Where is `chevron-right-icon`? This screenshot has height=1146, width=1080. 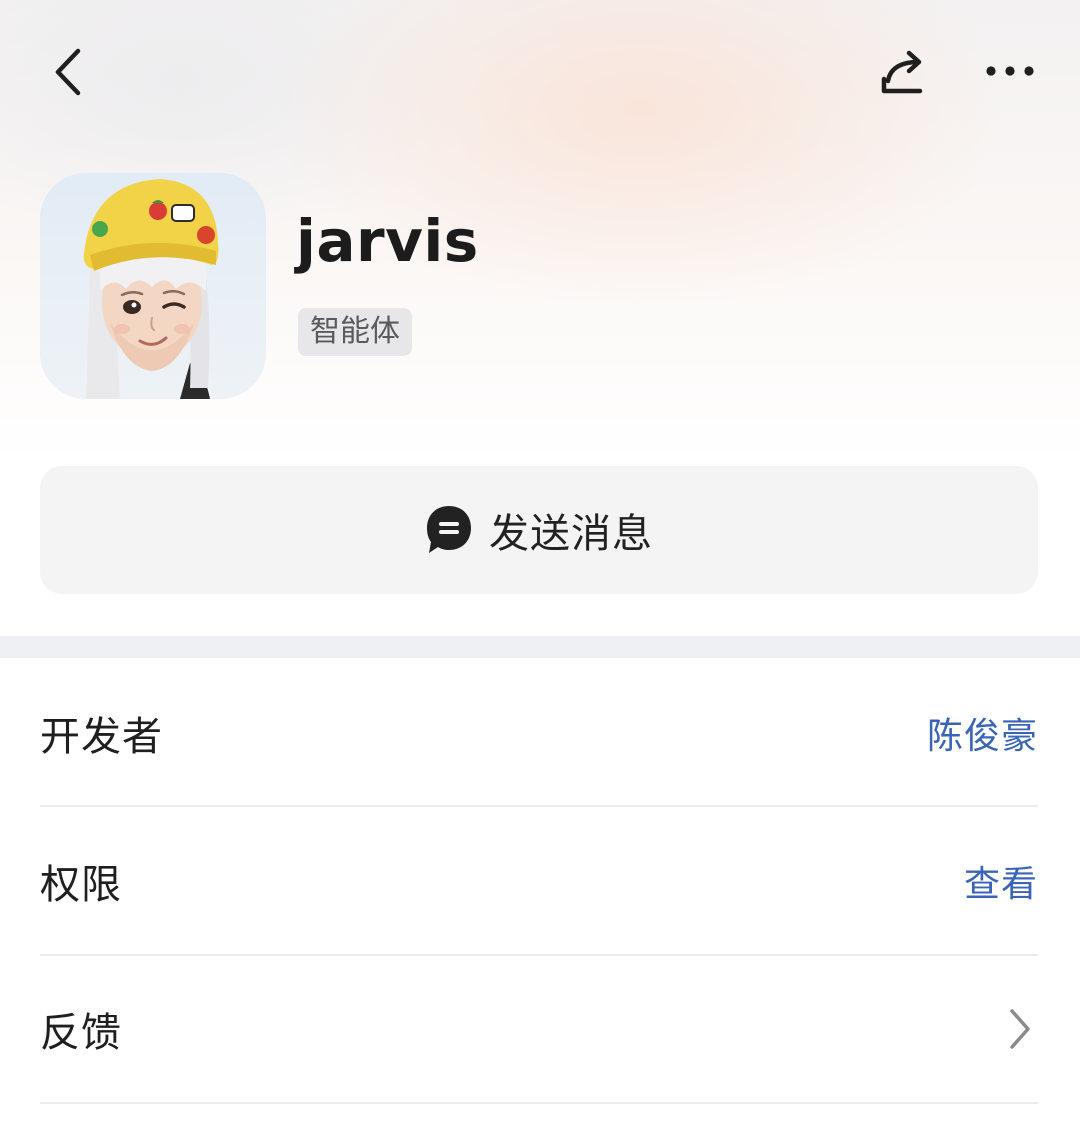
chevron-right-icon is located at coordinates (1020, 1029).